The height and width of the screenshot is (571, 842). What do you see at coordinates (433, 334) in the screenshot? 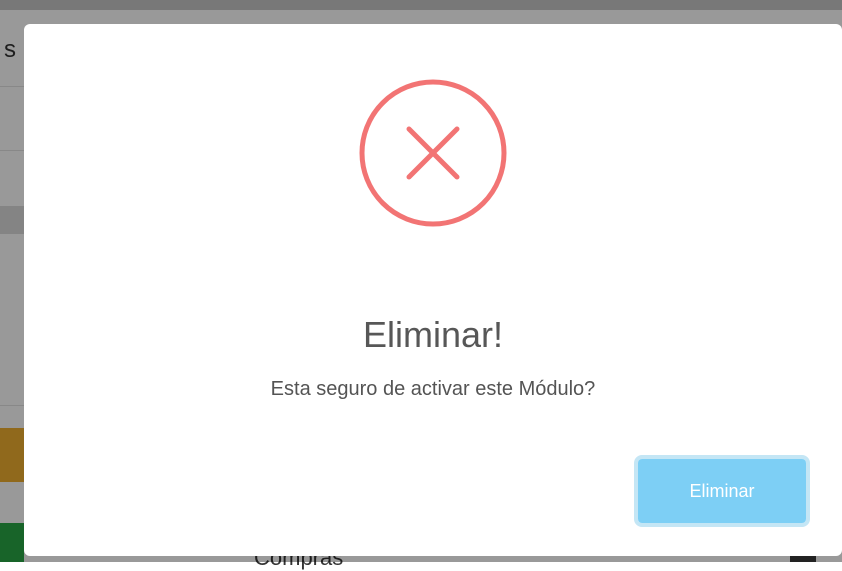
I see `dialog-title: Eliminar!` at bounding box center [433, 334].